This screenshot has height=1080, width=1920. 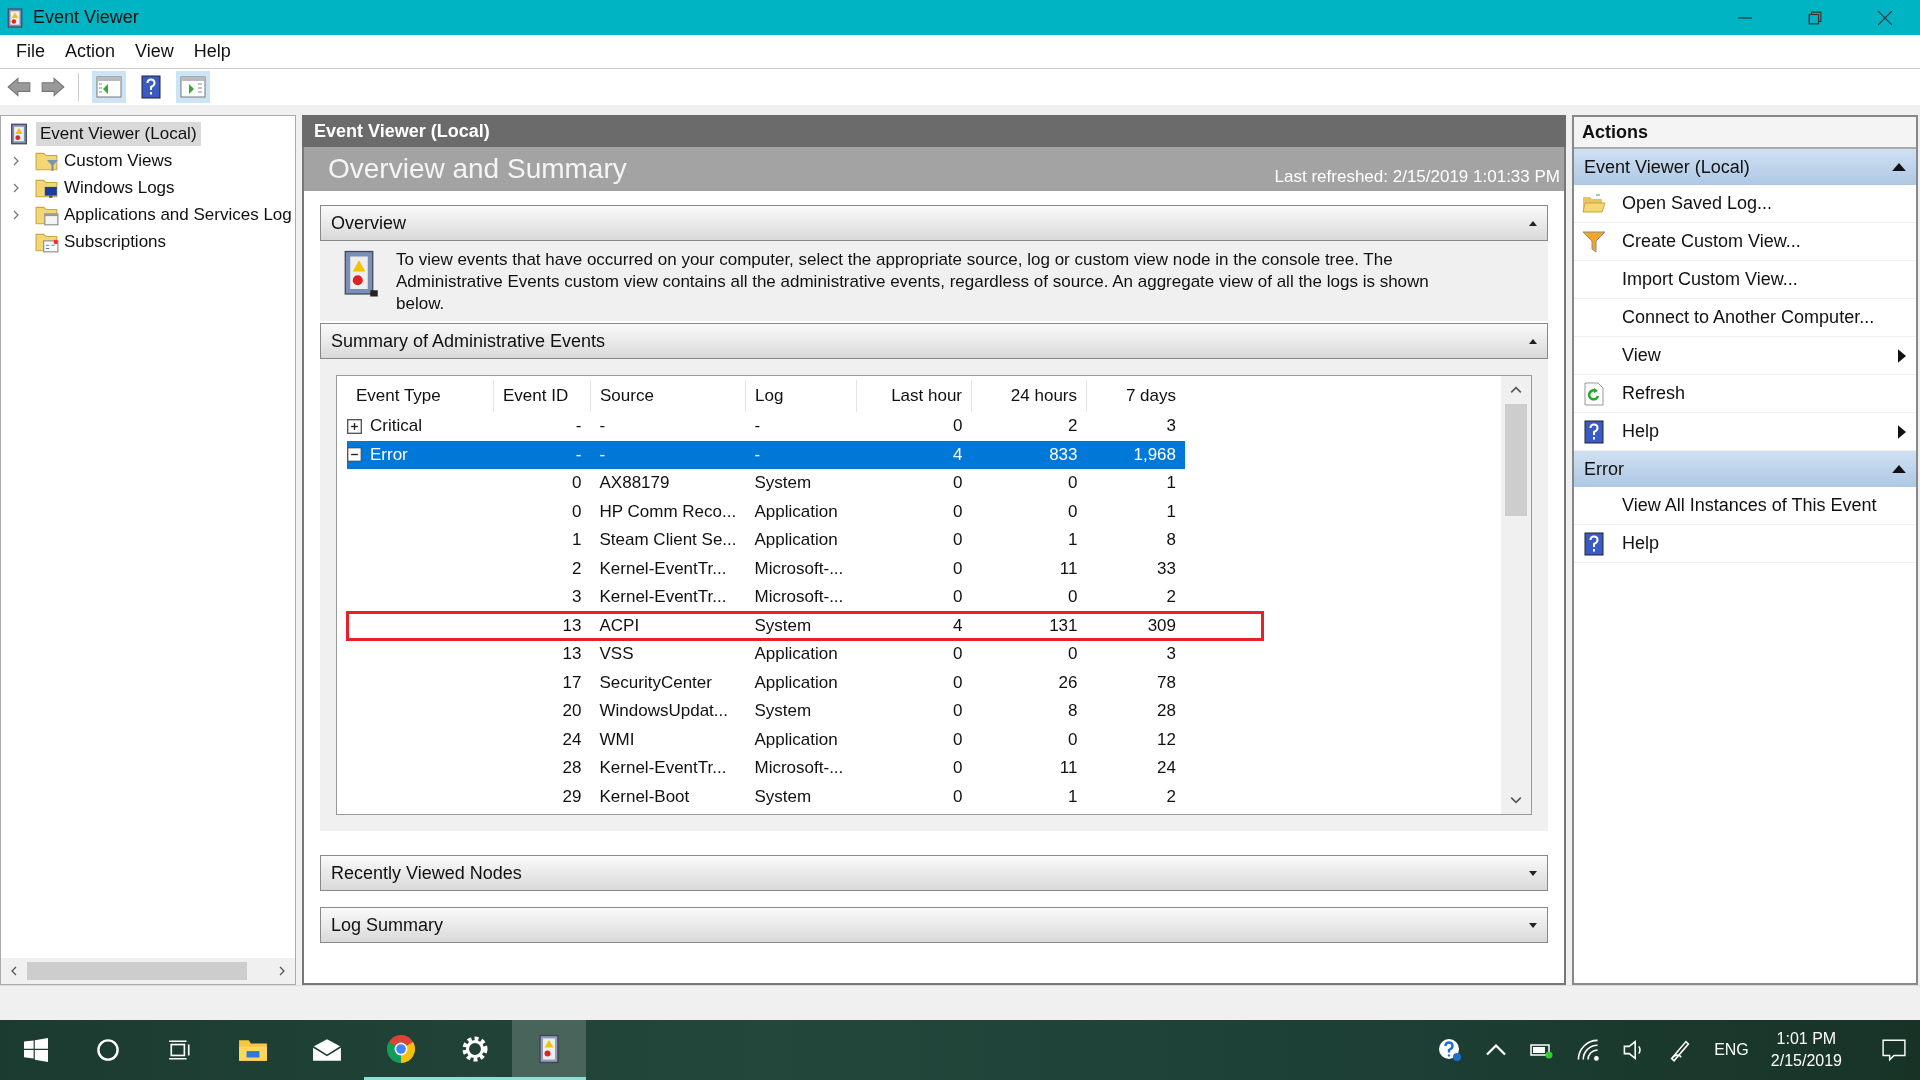 What do you see at coordinates (148, 241) in the screenshot?
I see `tree-item: Subscriptions` at bounding box center [148, 241].